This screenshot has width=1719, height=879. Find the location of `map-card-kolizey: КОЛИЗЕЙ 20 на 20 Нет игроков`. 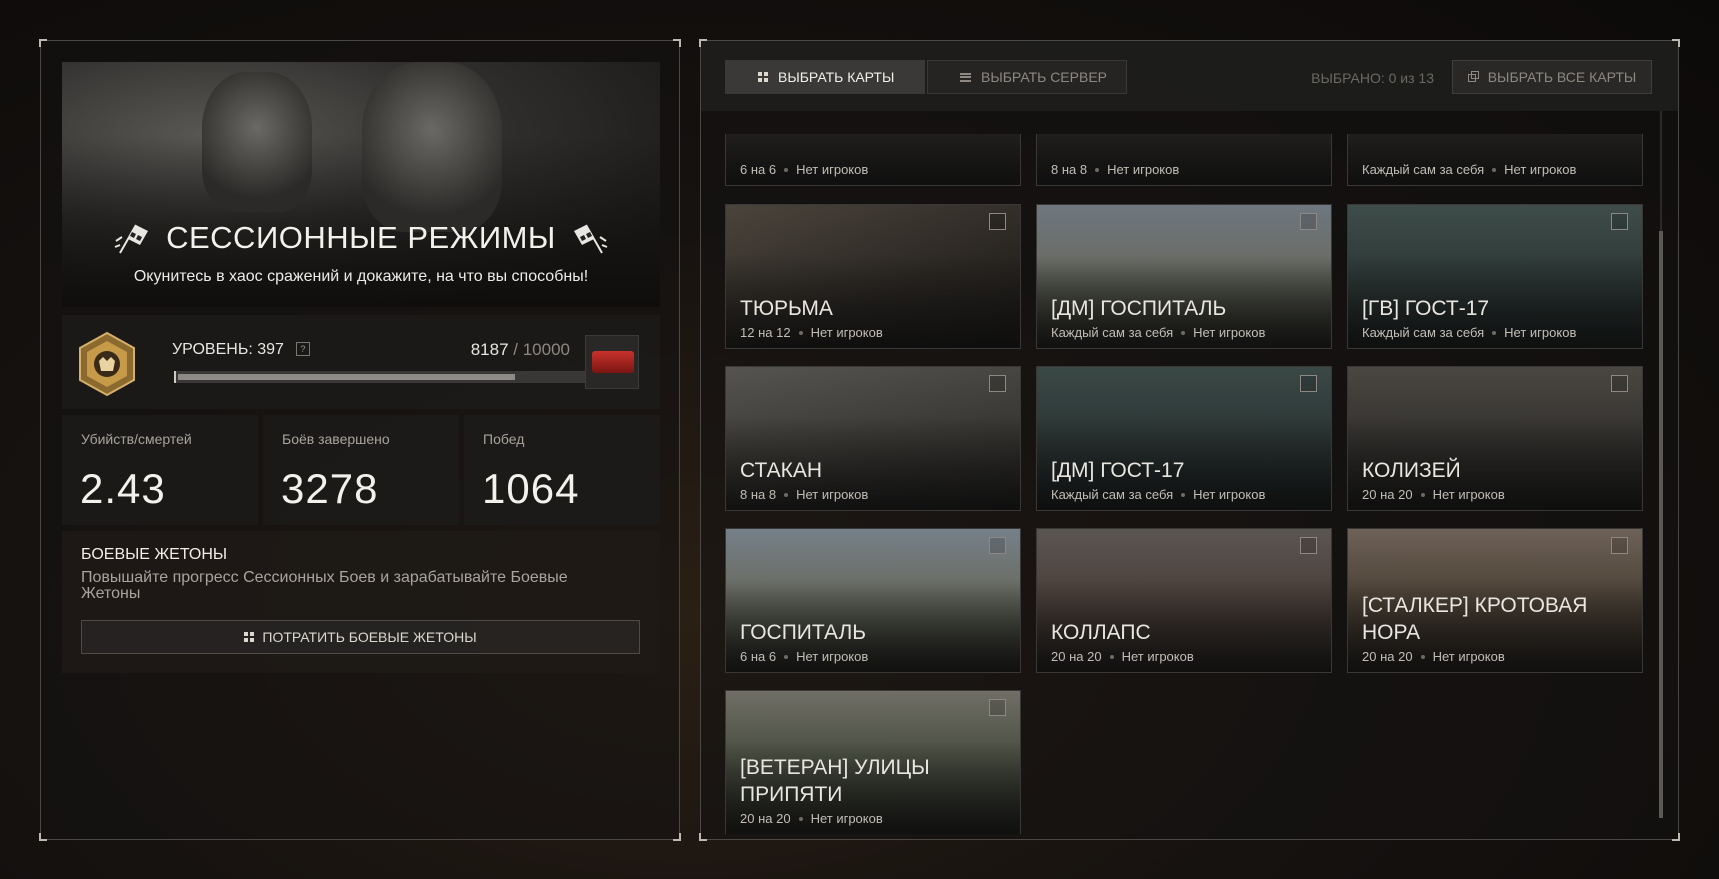

map-card-kolizey: КОЛИЗЕЙ 20 на 20 Нет игроков is located at coordinates (1495, 438).